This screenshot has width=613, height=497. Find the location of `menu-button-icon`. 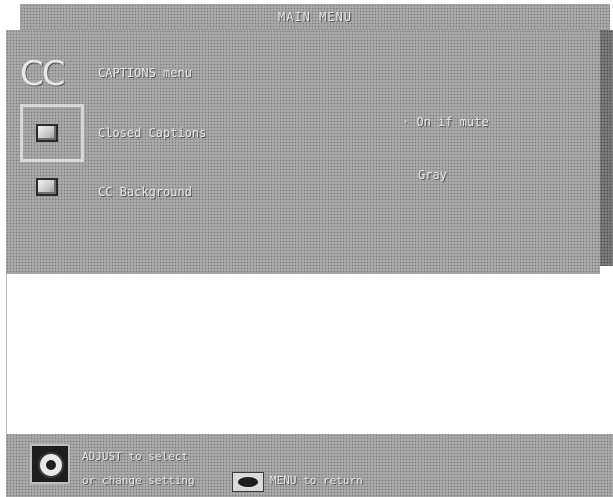

menu-button-icon is located at coordinates (248, 482).